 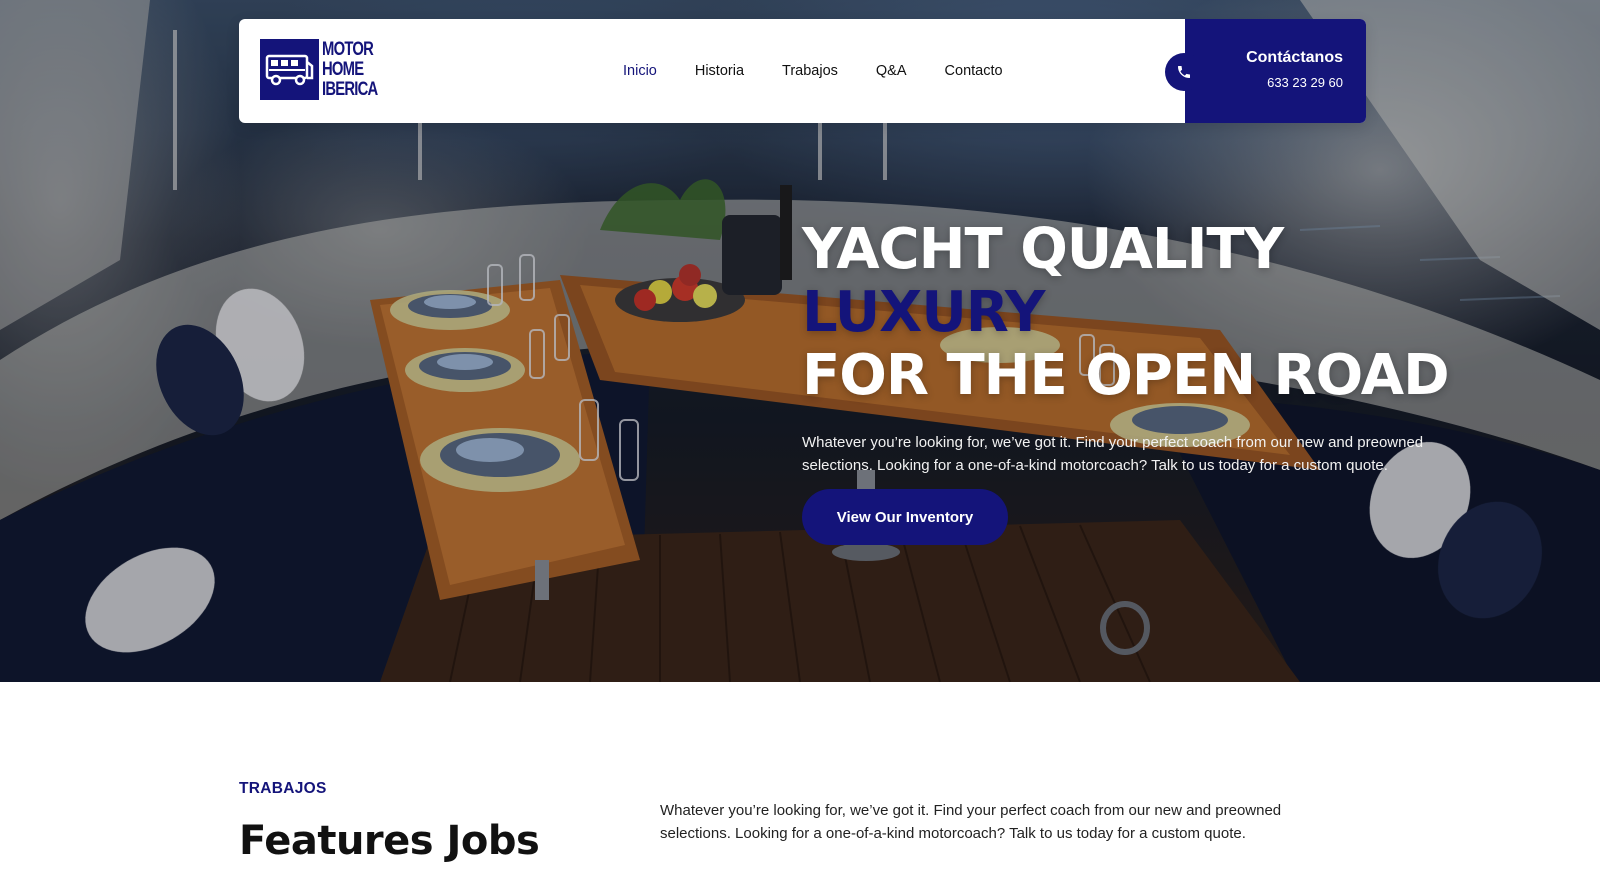 What do you see at coordinates (389, 841) in the screenshot?
I see `section-title: Features Jobs` at bounding box center [389, 841].